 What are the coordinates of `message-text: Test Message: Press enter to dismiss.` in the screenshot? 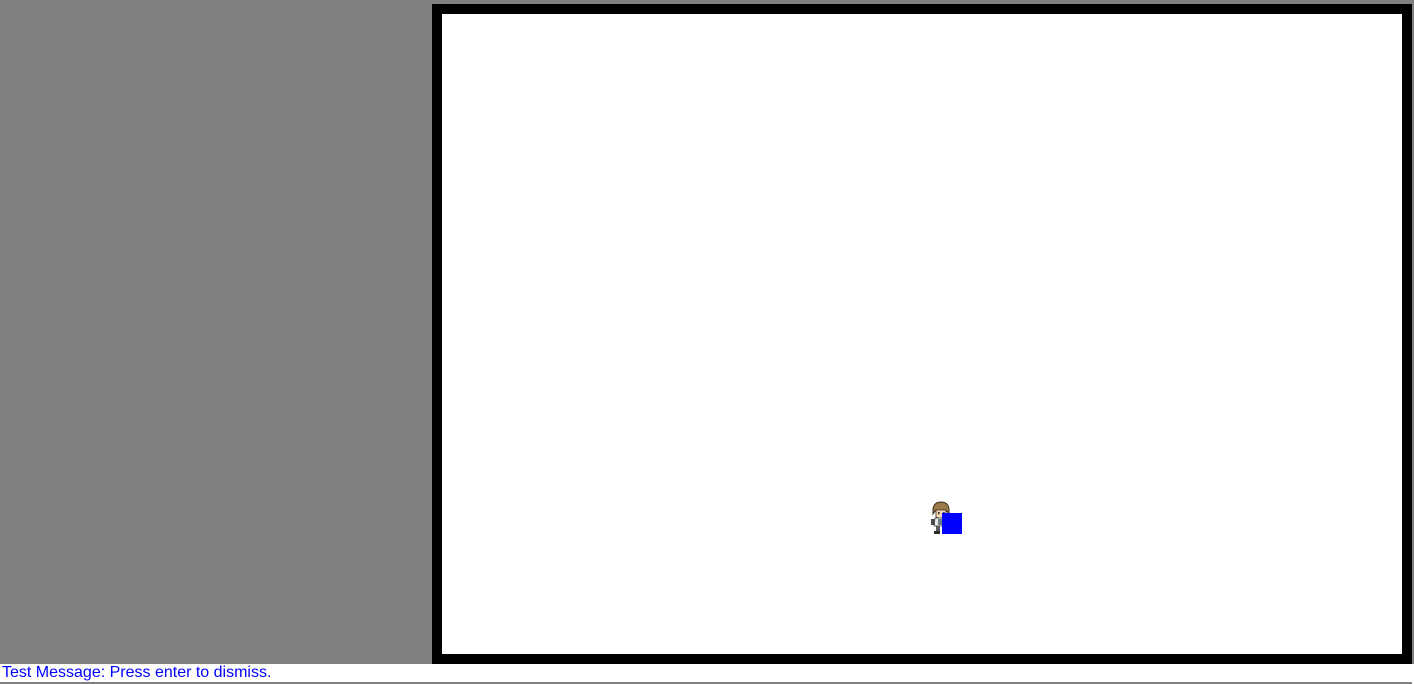 It's located at (137, 672).